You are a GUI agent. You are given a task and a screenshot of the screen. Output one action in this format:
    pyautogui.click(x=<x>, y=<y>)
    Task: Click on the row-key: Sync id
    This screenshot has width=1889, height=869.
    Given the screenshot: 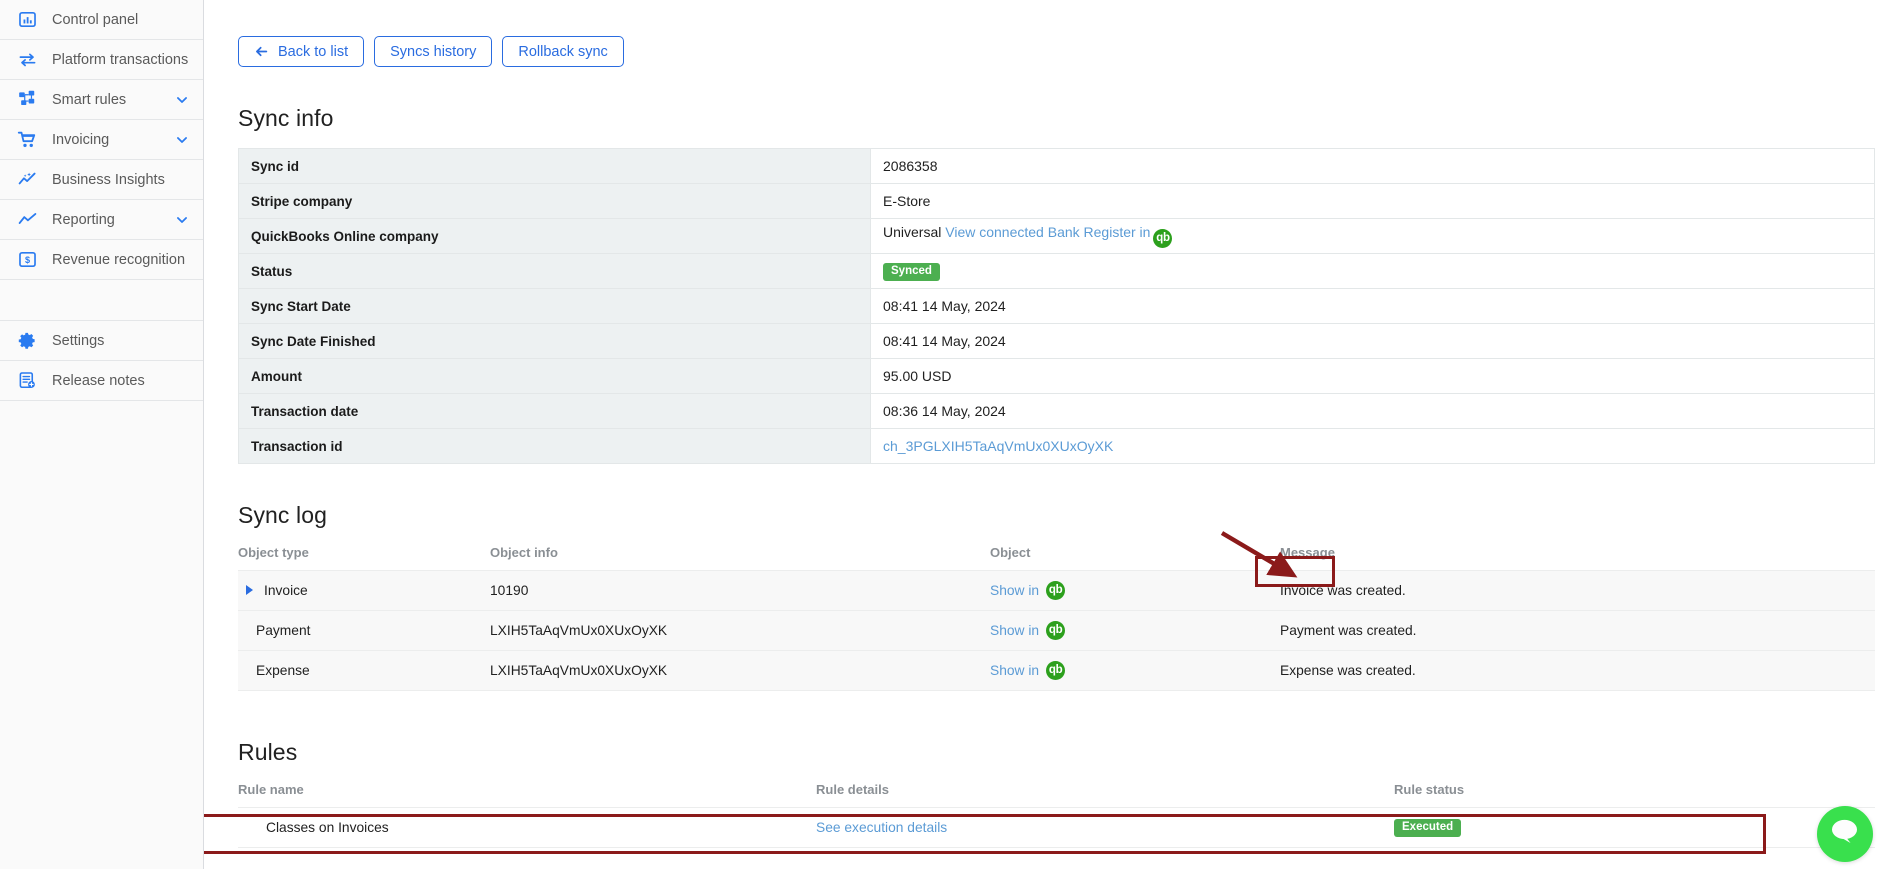 What is the action you would take?
    pyautogui.click(x=554, y=166)
    